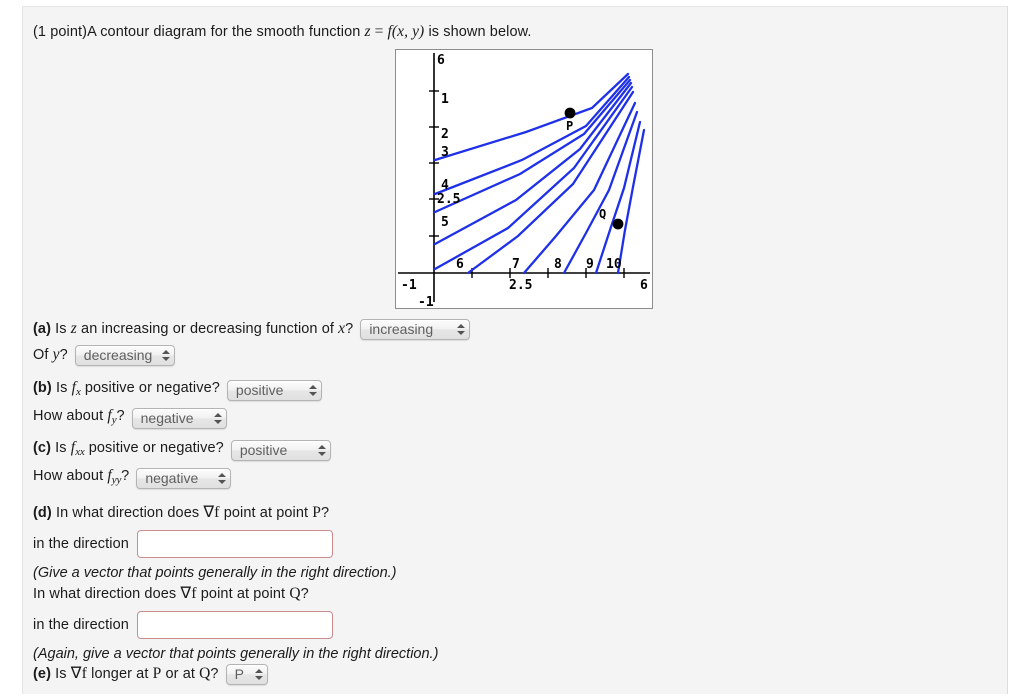 Image resolution: width=1024 pixels, height=699 pixels. Describe the element at coordinates (317, 512) in the screenshot. I see `point-p-reference: P` at that location.